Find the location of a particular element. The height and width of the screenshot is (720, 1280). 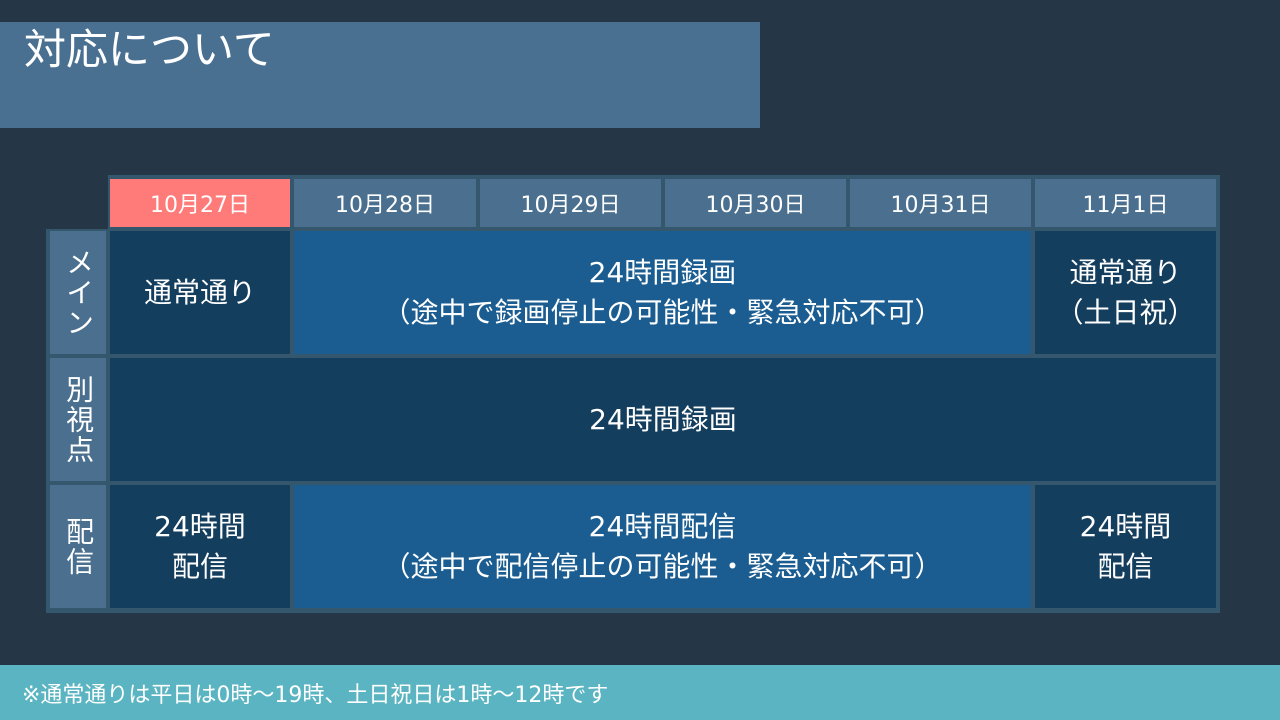

alt-all-cell: 24時間録画 is located at coordinates (663, 419).